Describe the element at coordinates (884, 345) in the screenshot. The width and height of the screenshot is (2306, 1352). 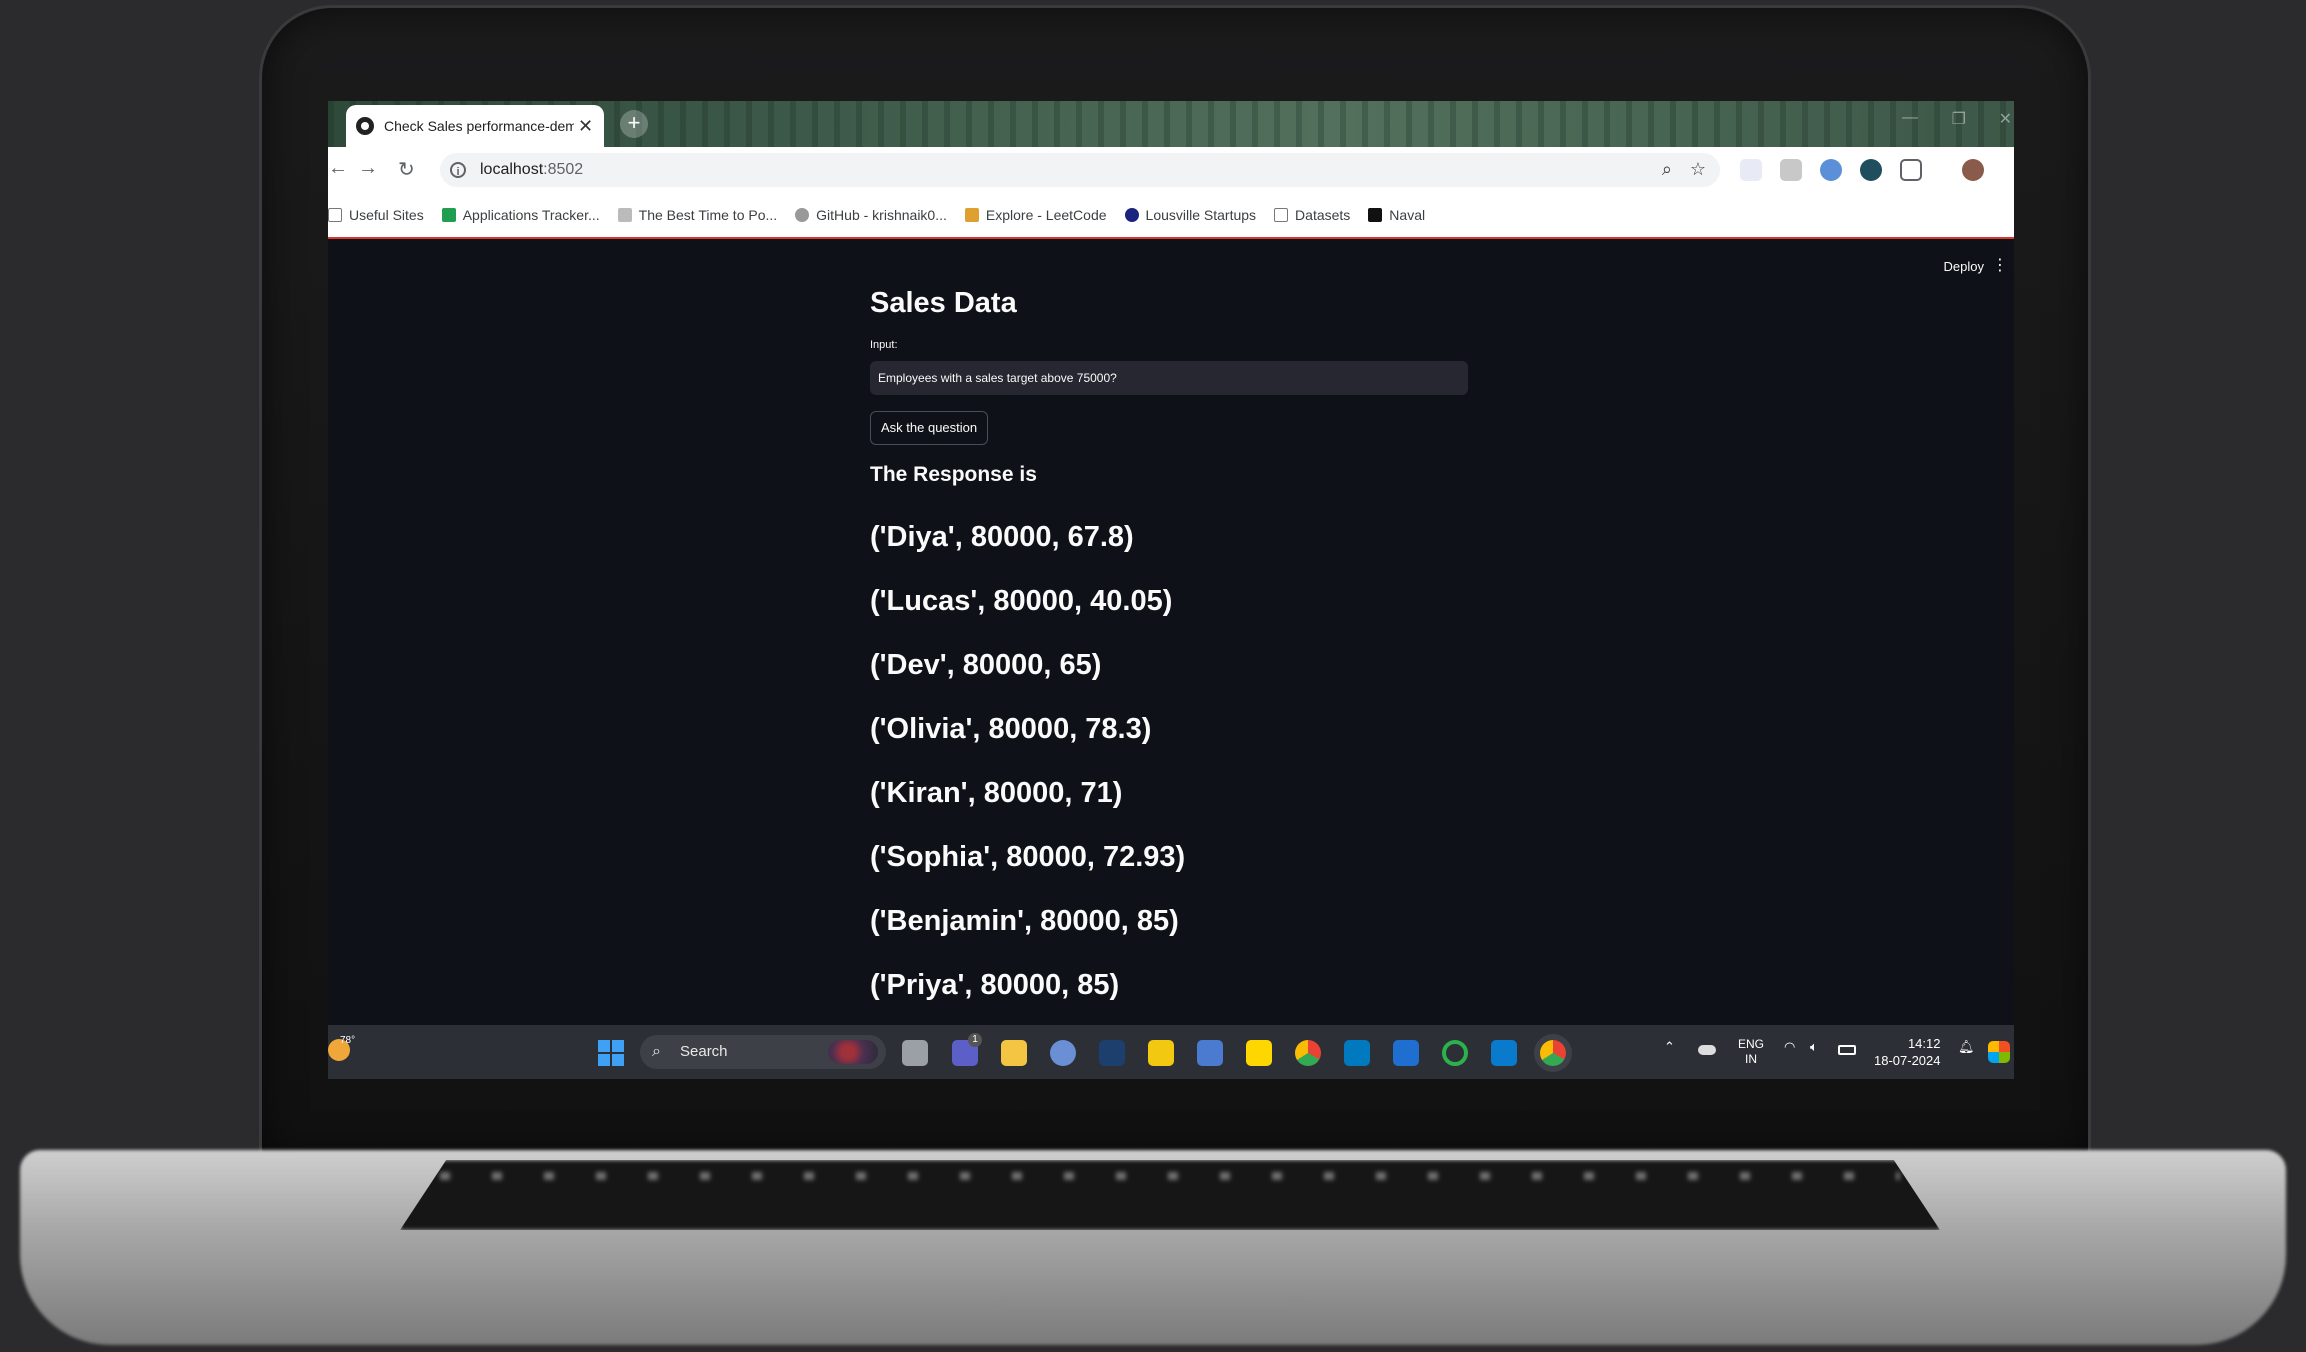
I see `input-label: Input:` at that location.